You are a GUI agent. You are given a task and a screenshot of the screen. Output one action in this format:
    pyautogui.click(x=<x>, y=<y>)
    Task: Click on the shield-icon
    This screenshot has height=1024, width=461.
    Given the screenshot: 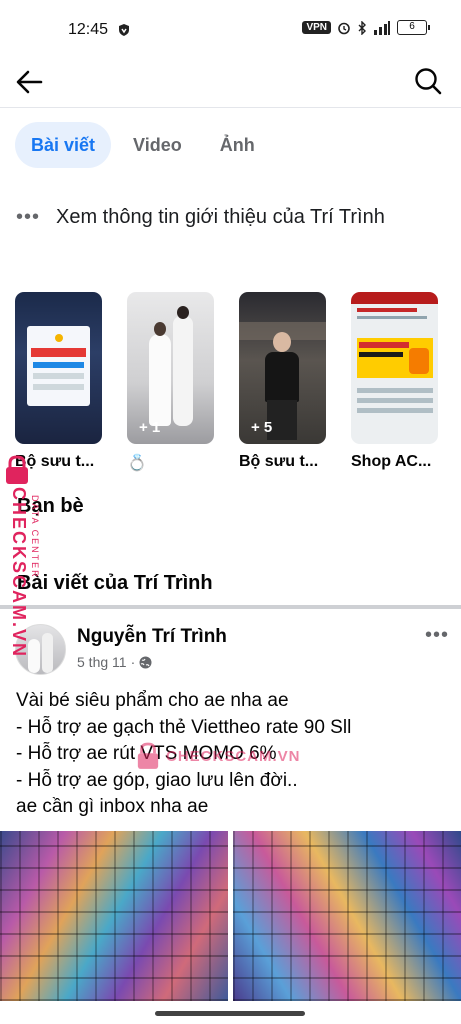 What is the action you would take?
    pyautogui.click(x=124, y=30)
    